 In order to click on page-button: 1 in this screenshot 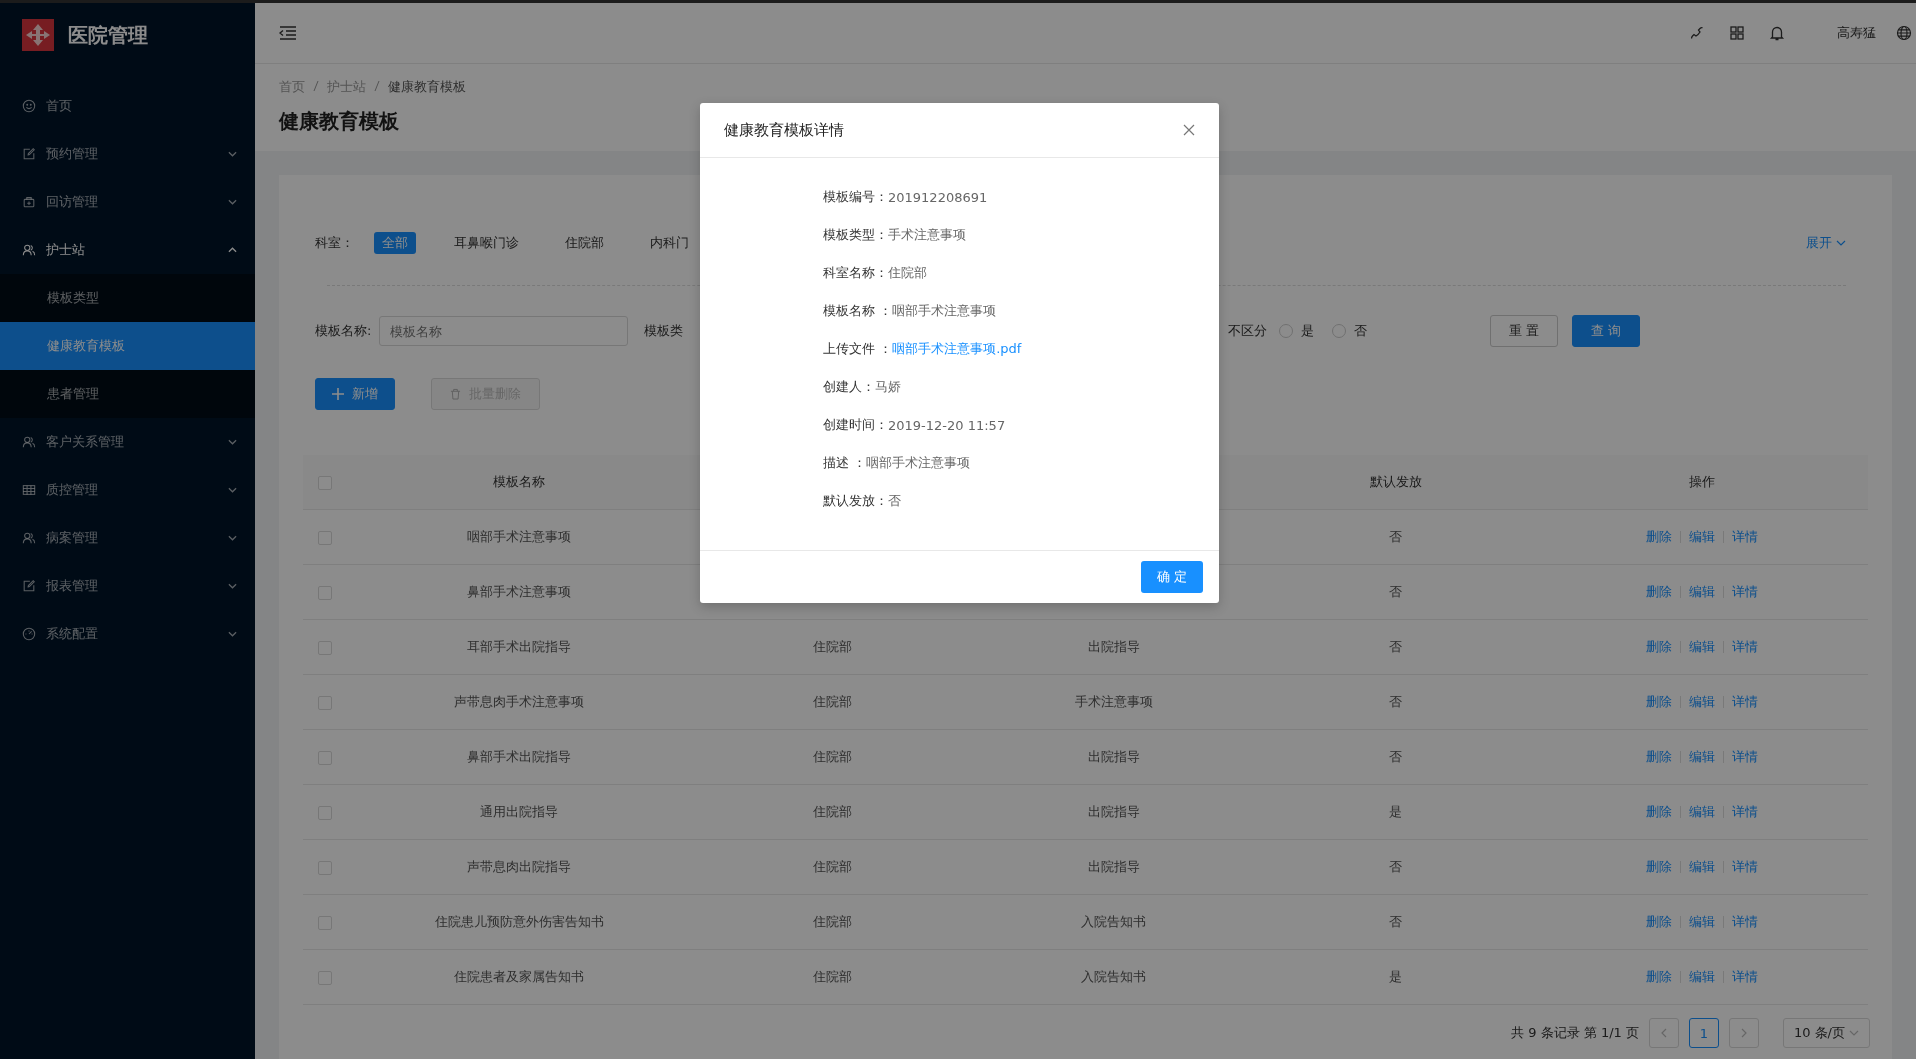, I will do `click(1703, 1033)`.